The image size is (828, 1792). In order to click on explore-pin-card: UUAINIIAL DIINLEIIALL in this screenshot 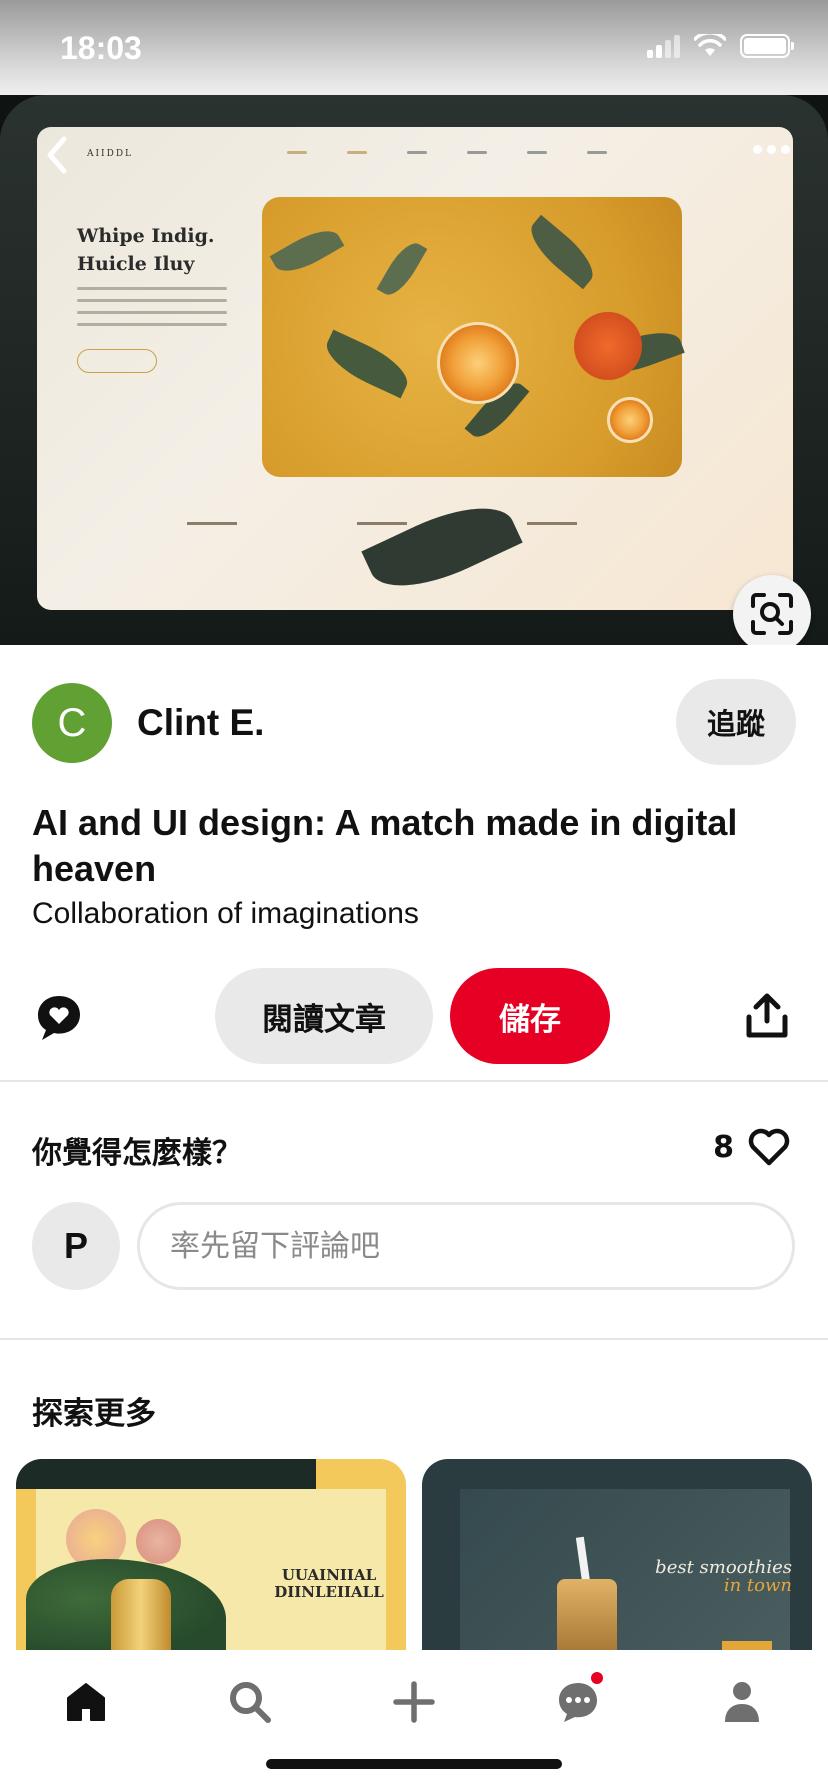, I will do `click(211, 1559)`.